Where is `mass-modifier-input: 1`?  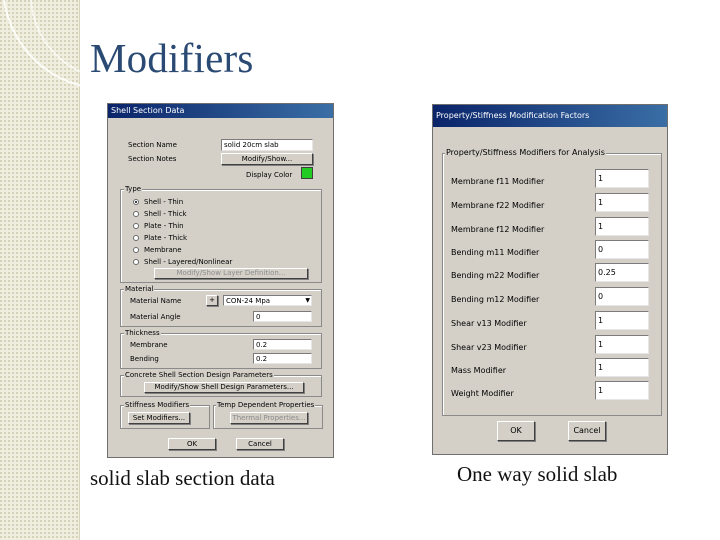
mass-modifier-input: 1 is located at coordinates (622, 367).